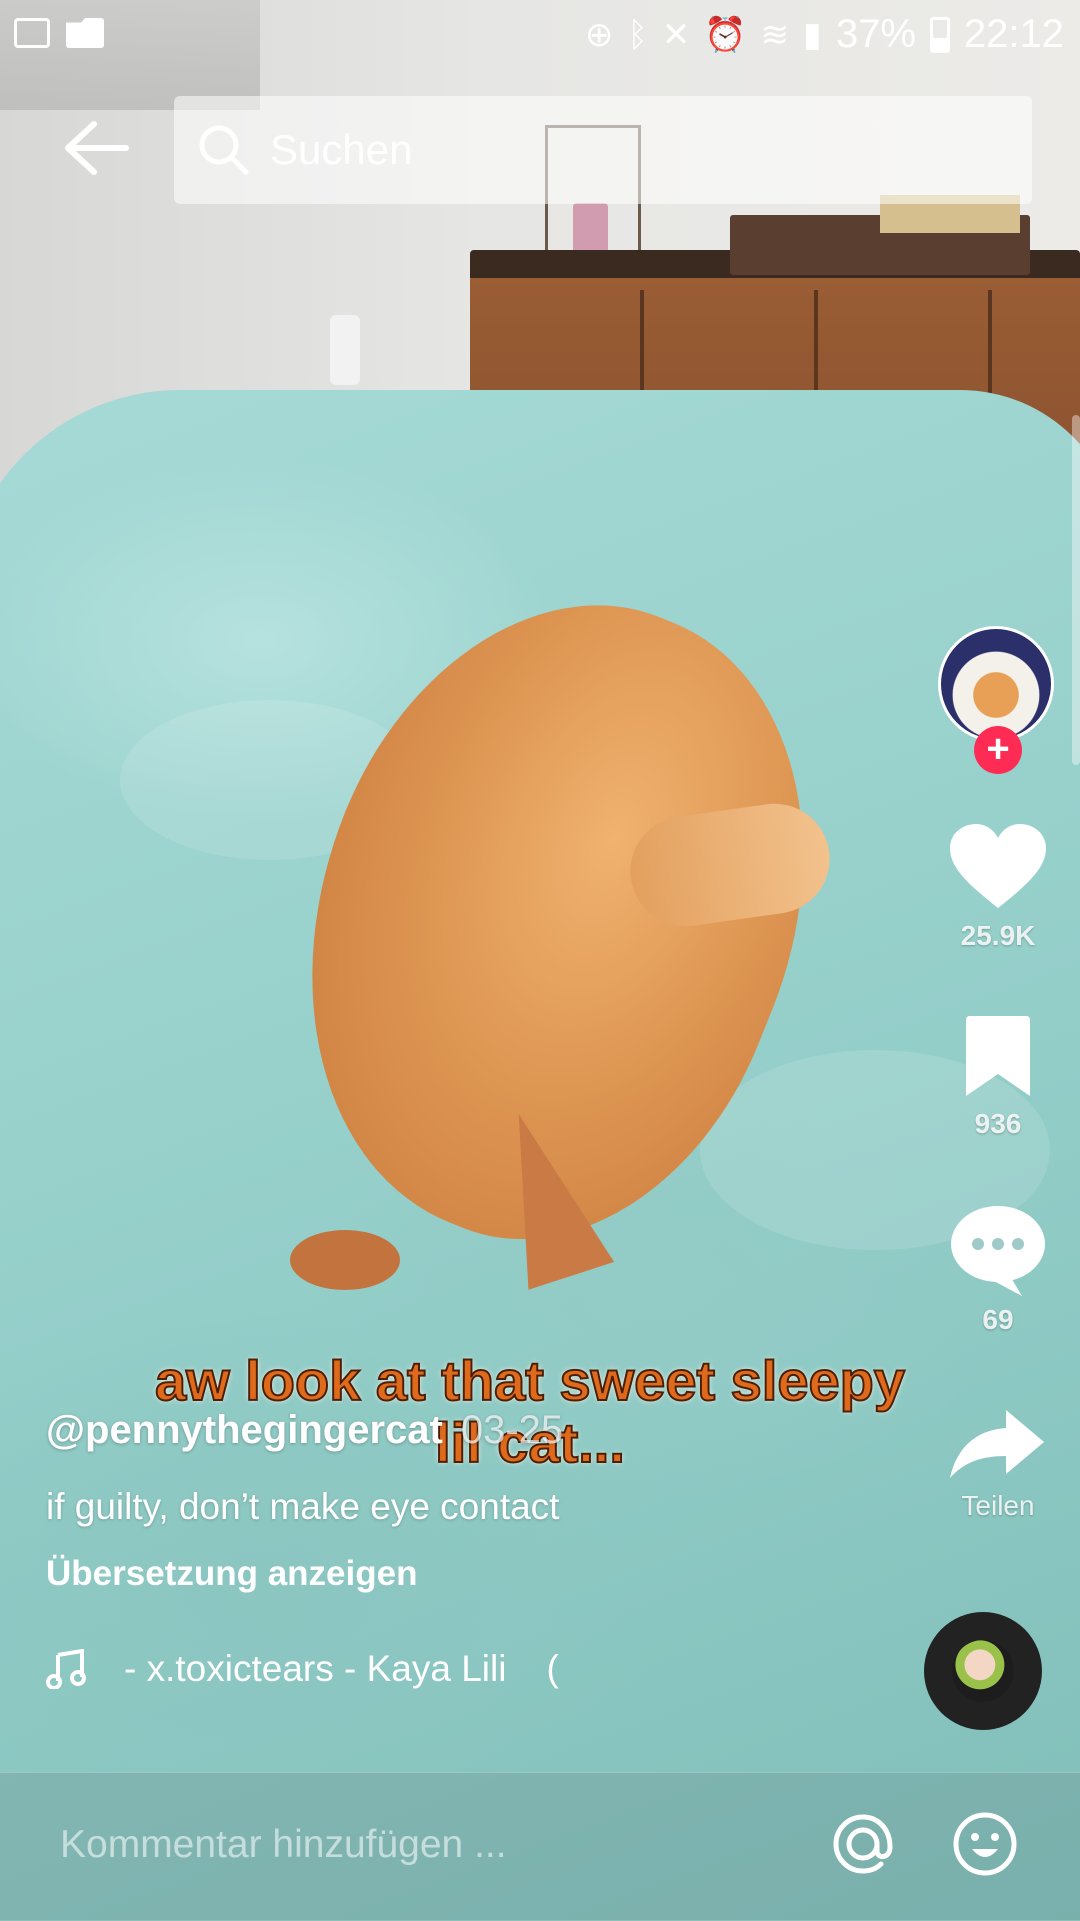 This screenshot has height=1921, width=1080. Describe the element at coordinates (552, 1668) in the screenshot. I see `music-title-continuation: (` at that location.